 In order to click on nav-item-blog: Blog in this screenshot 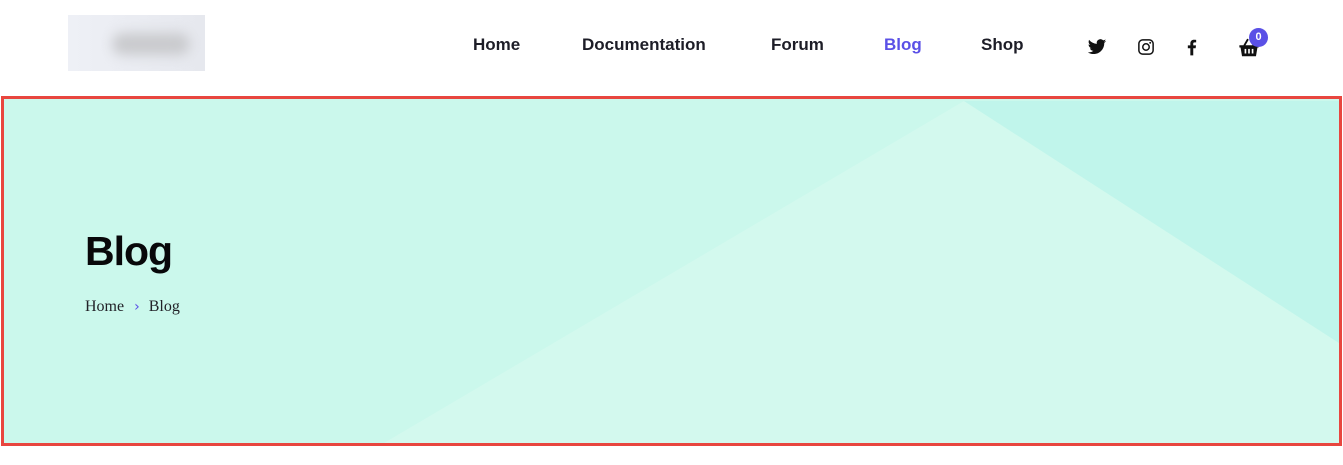, I will do `click(903, 45)`.